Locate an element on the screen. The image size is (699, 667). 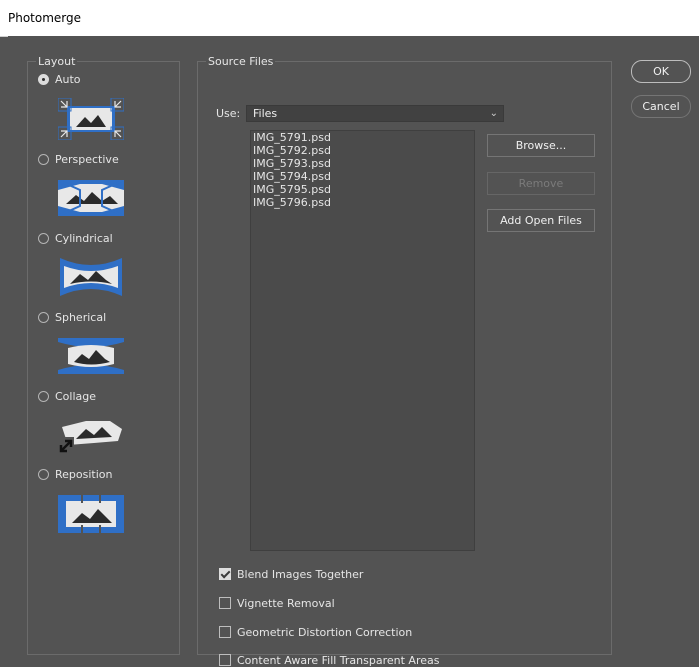
list-item: IMG_5793.psd is located at coordinates (362, 163).